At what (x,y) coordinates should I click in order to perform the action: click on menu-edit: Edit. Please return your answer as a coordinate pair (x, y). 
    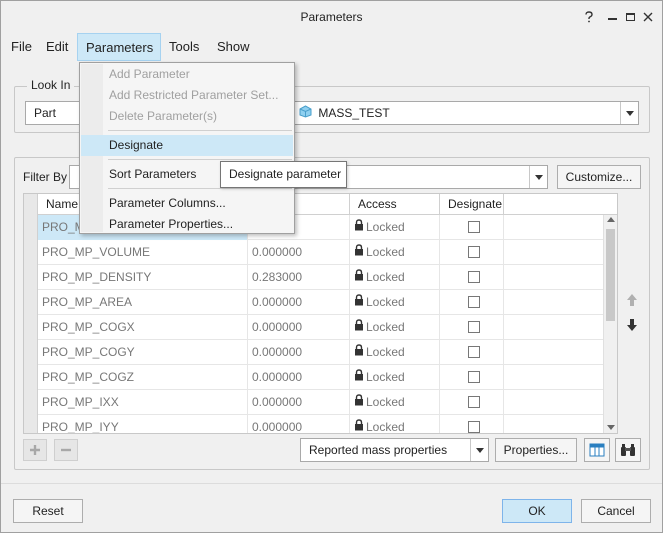
    Looking at the image, I should click on (57, 47).